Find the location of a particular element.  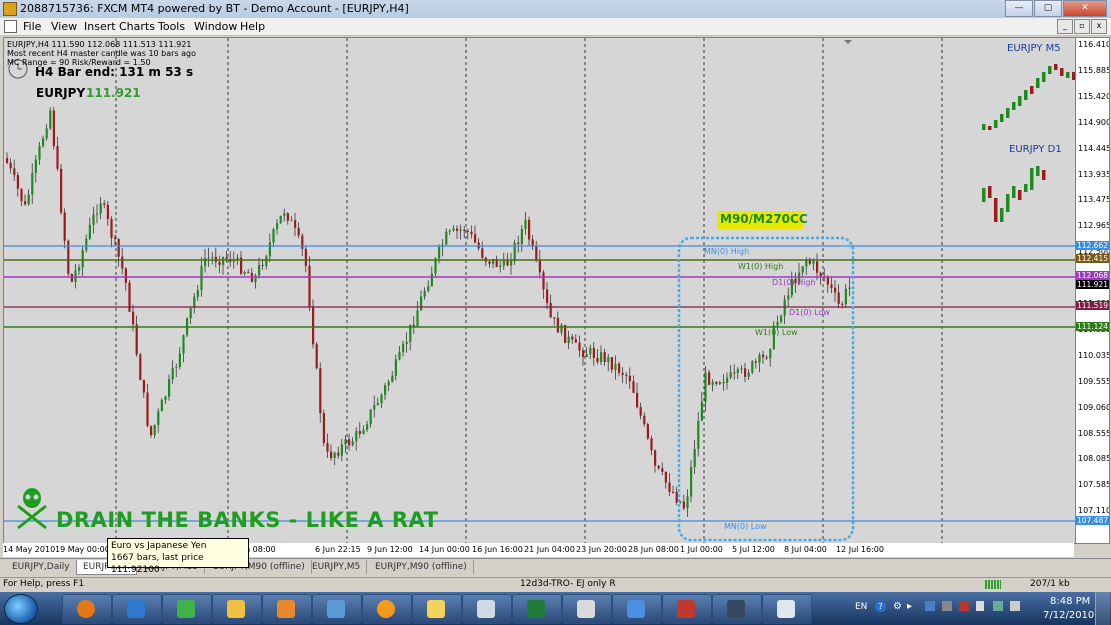

menu-tools: Tools is located at coordinates (171, 26).